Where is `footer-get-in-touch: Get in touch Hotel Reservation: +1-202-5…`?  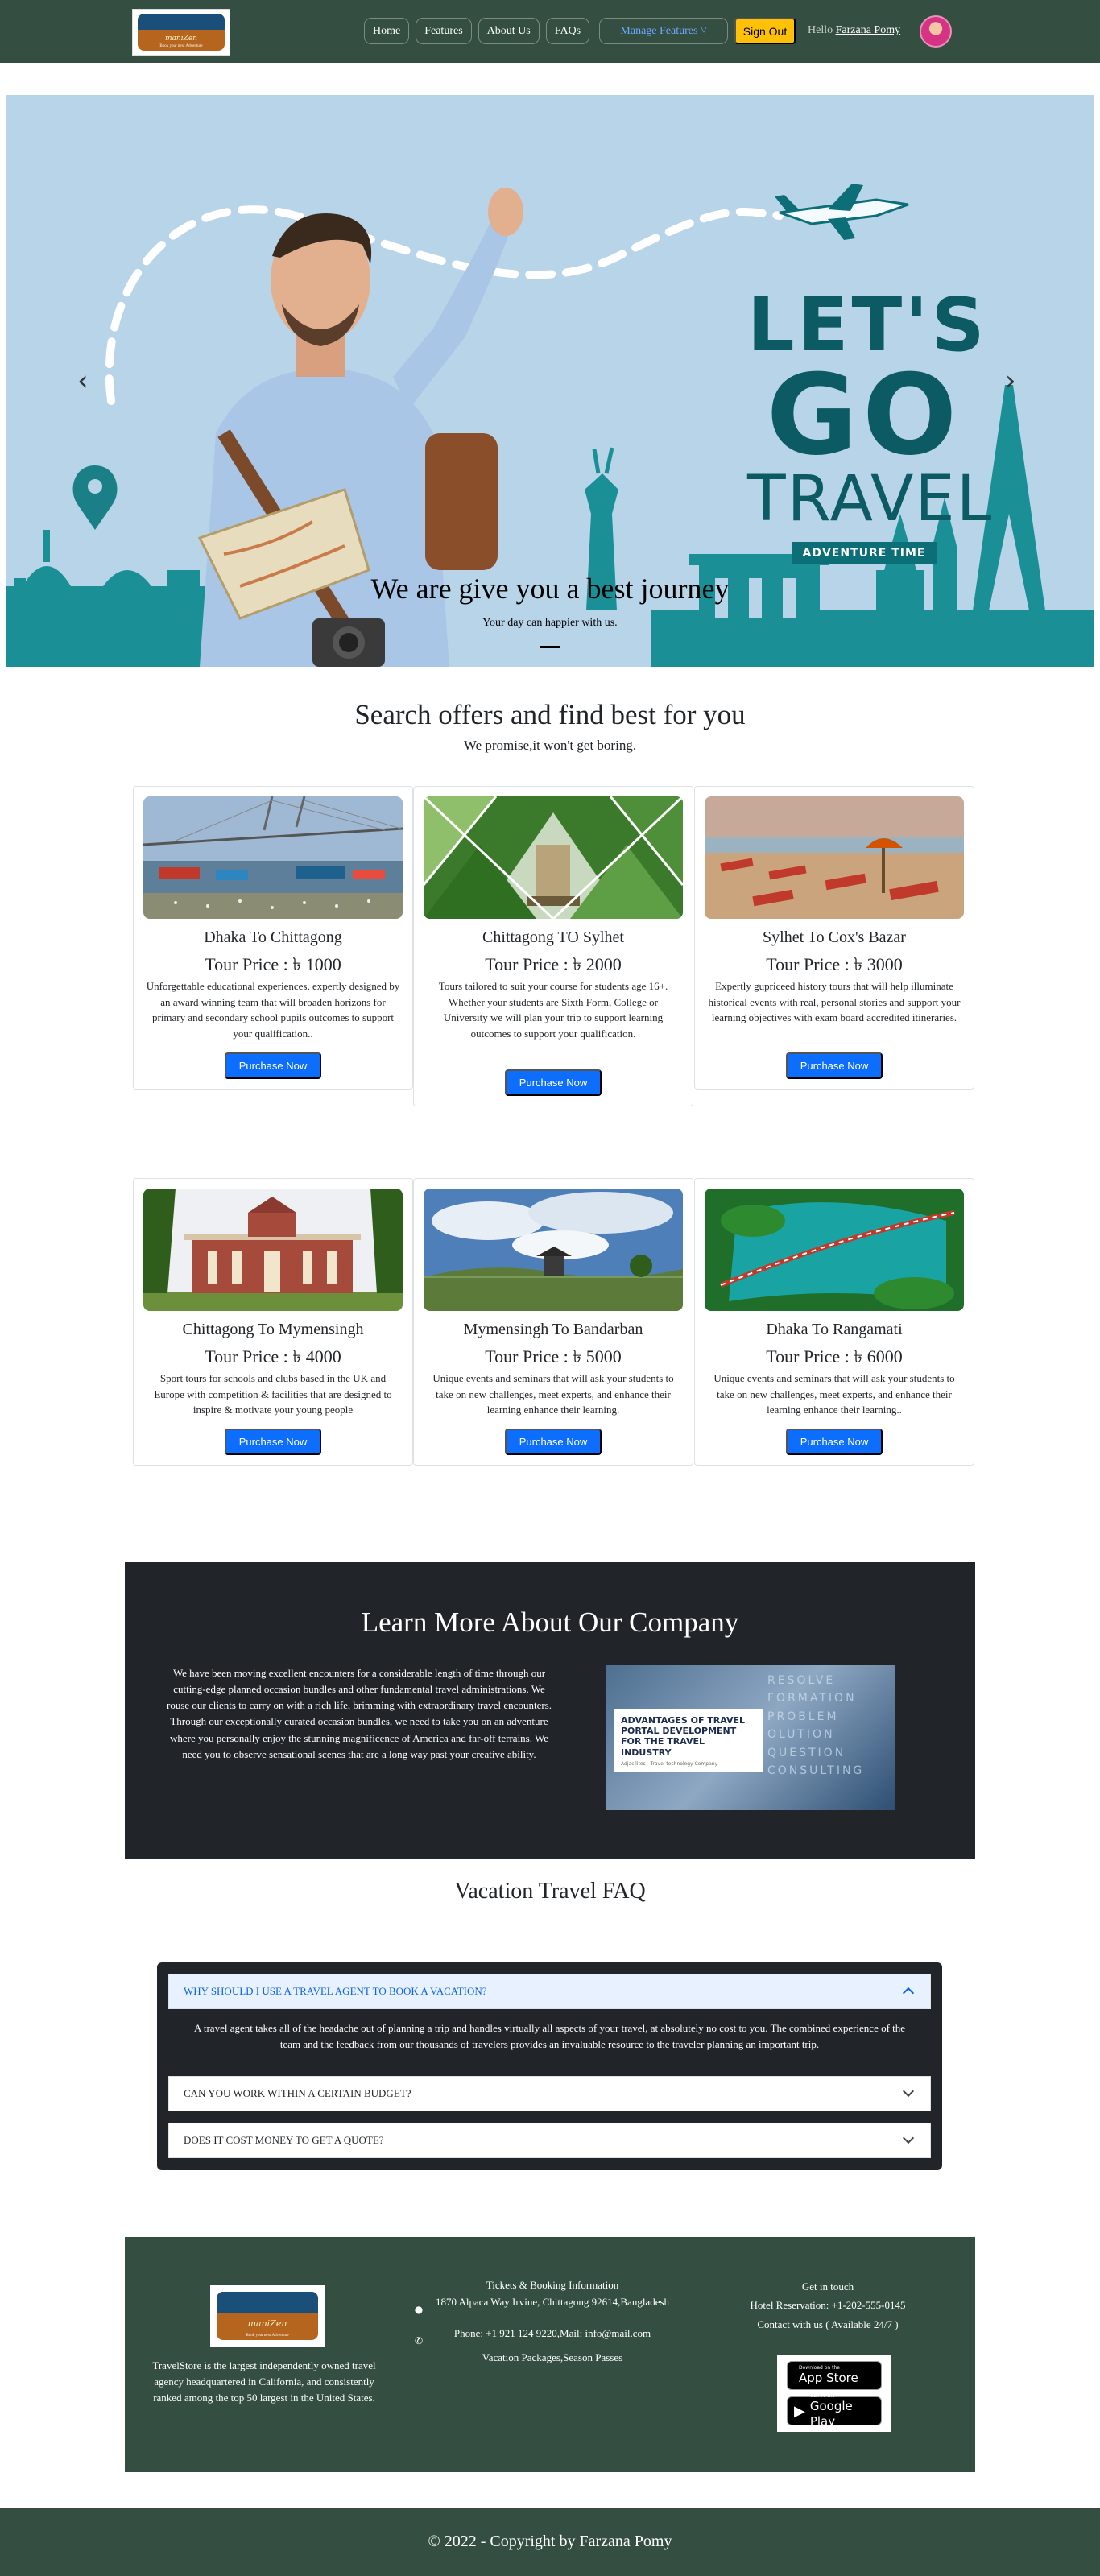
footer-get-in-touch: Get in touch Hotel Reservation: +1-202-5… is located at coordinates (828, 2306).